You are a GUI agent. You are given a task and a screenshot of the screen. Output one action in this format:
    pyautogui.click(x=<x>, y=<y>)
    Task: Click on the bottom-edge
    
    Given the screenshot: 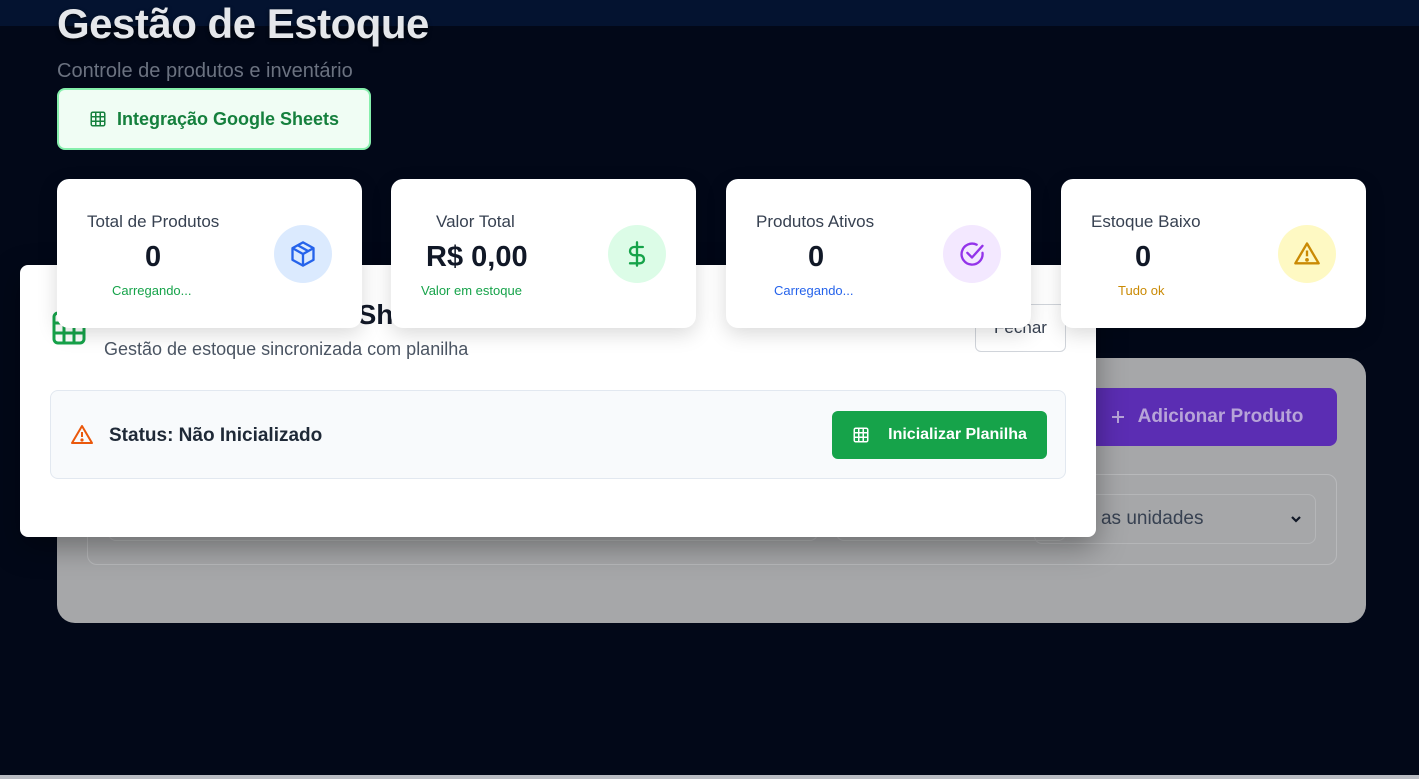 What is the action you would take?
    pyautogui.click(x=709, y=777)
    